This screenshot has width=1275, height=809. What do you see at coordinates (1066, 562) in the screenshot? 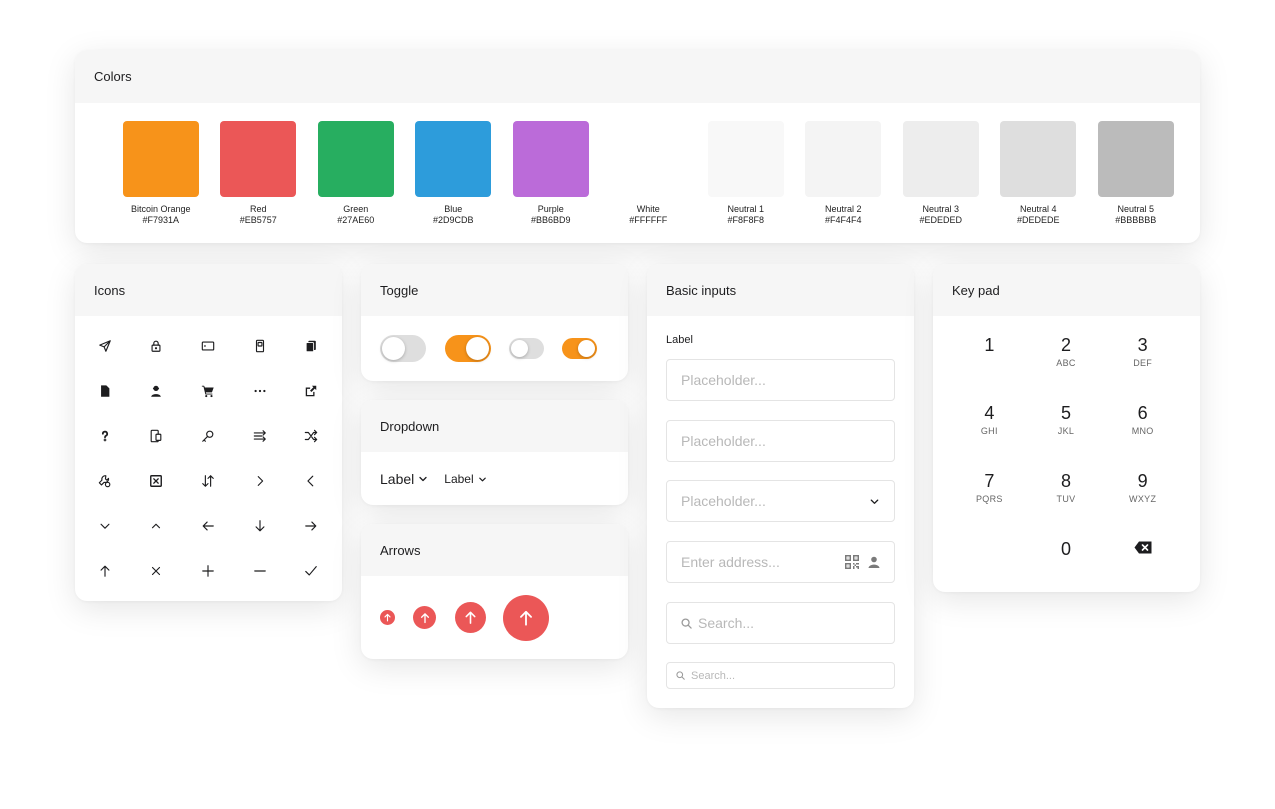
I see `keypad-key-0: 0` at bounding box center [1066, 562].